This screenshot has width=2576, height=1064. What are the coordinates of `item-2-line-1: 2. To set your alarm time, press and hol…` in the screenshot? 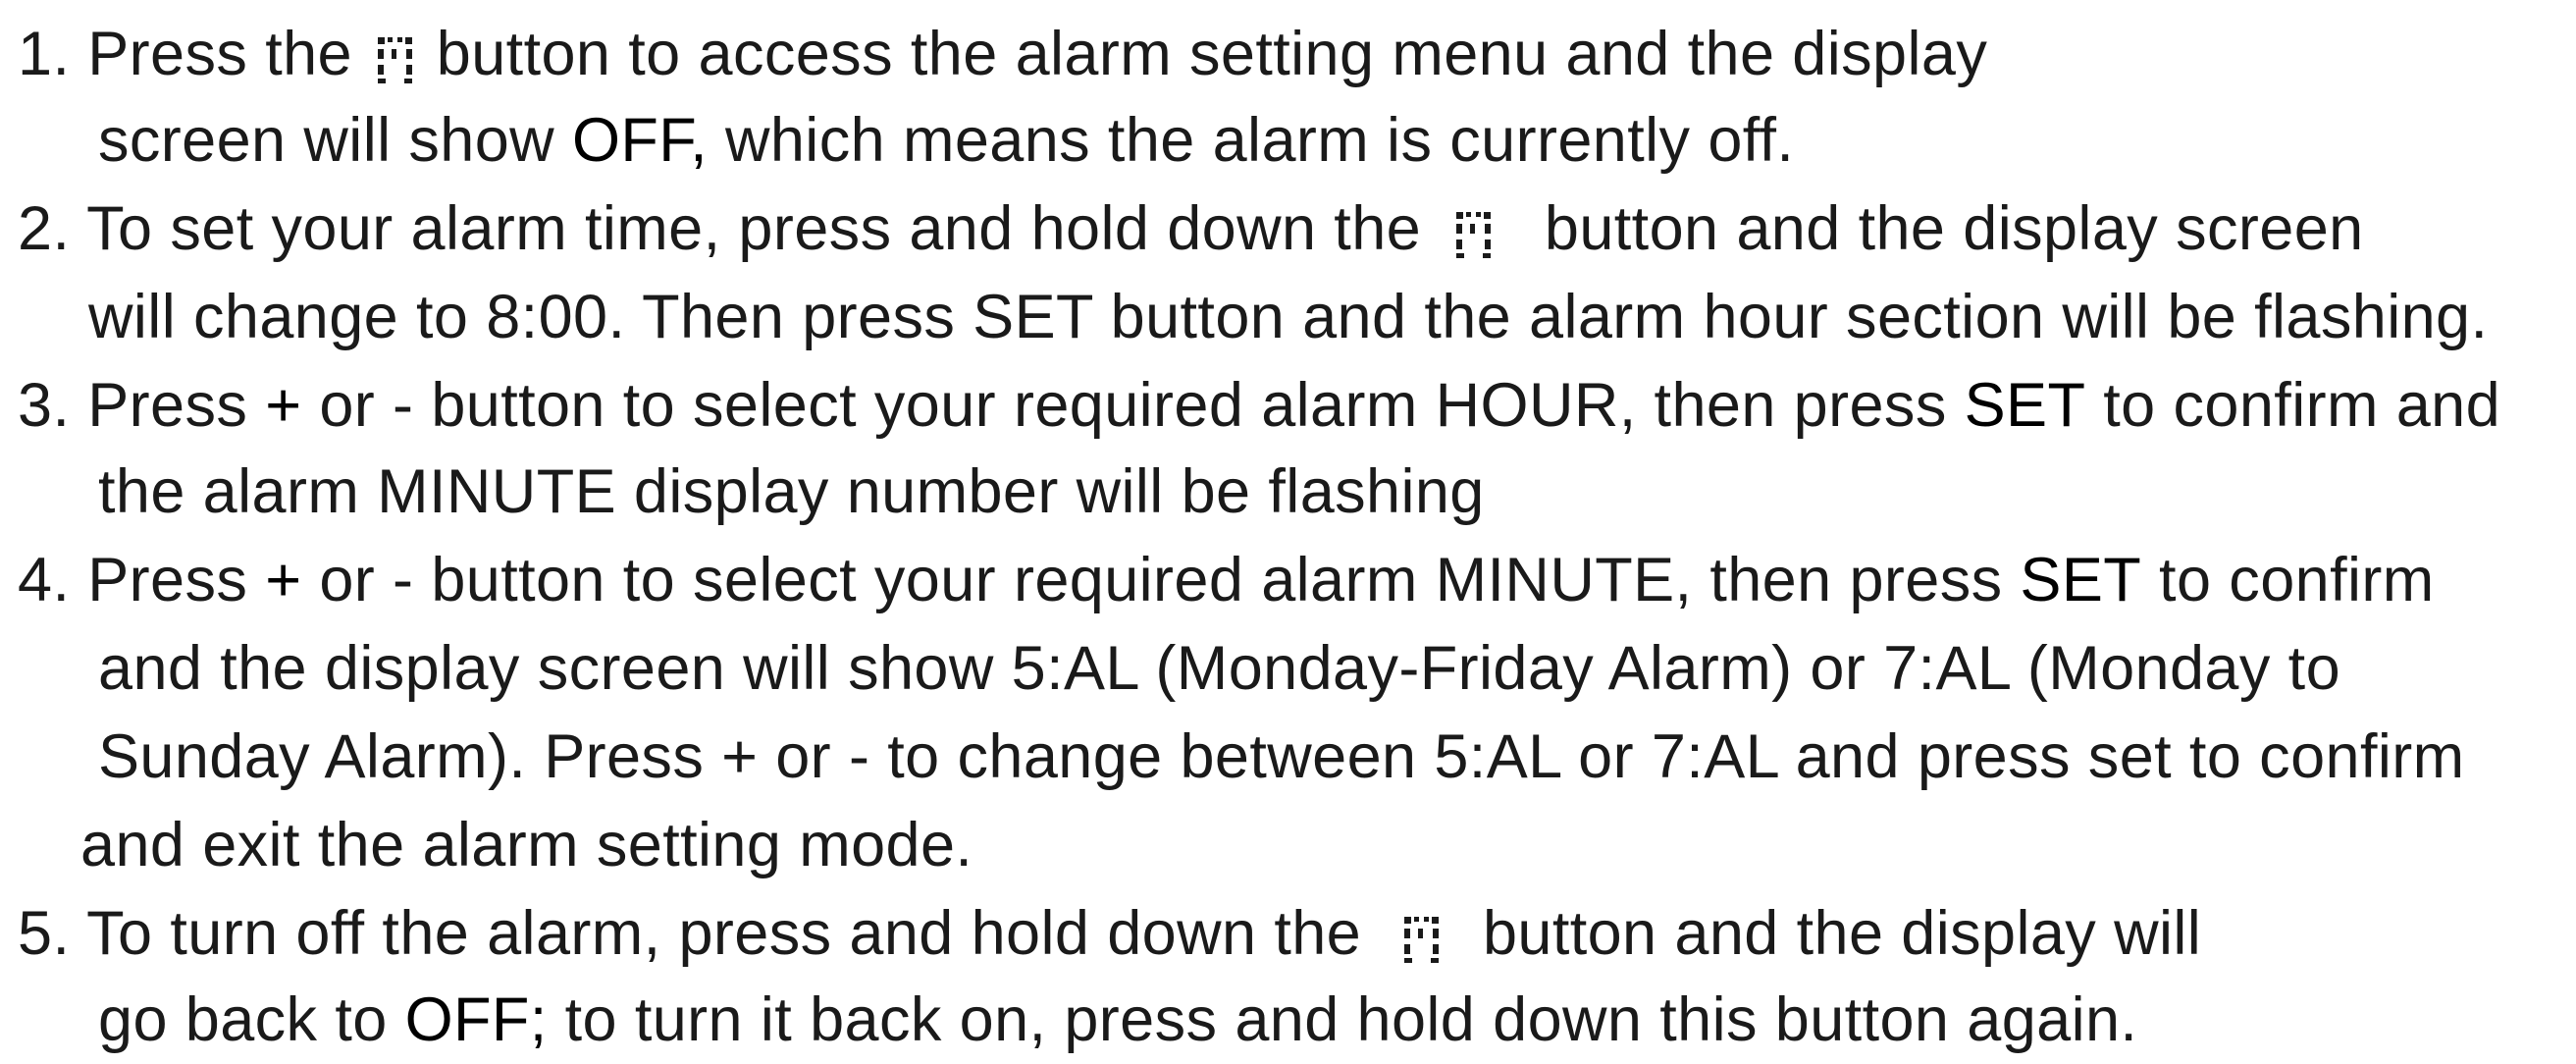 It's located at (1191, 229).